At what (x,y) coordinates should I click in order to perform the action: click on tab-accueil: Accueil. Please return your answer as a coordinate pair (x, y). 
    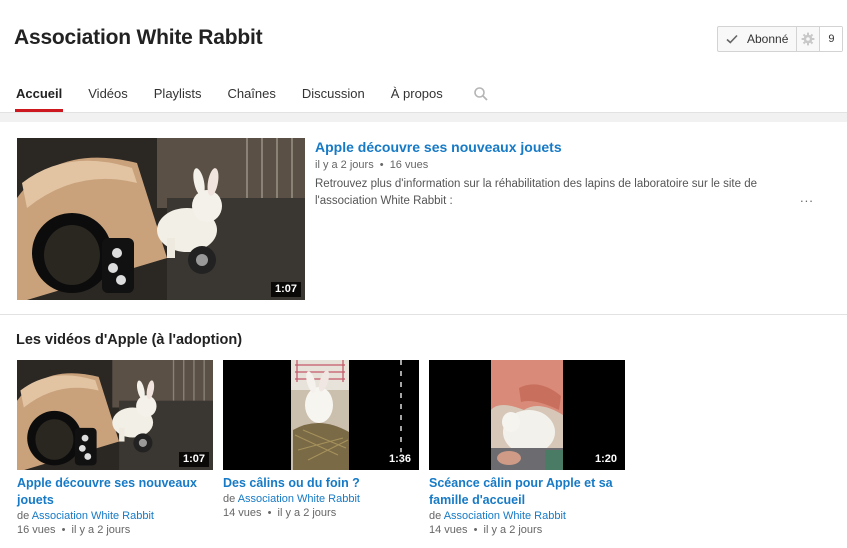
    Looking at the image, I should click on (39, 96).